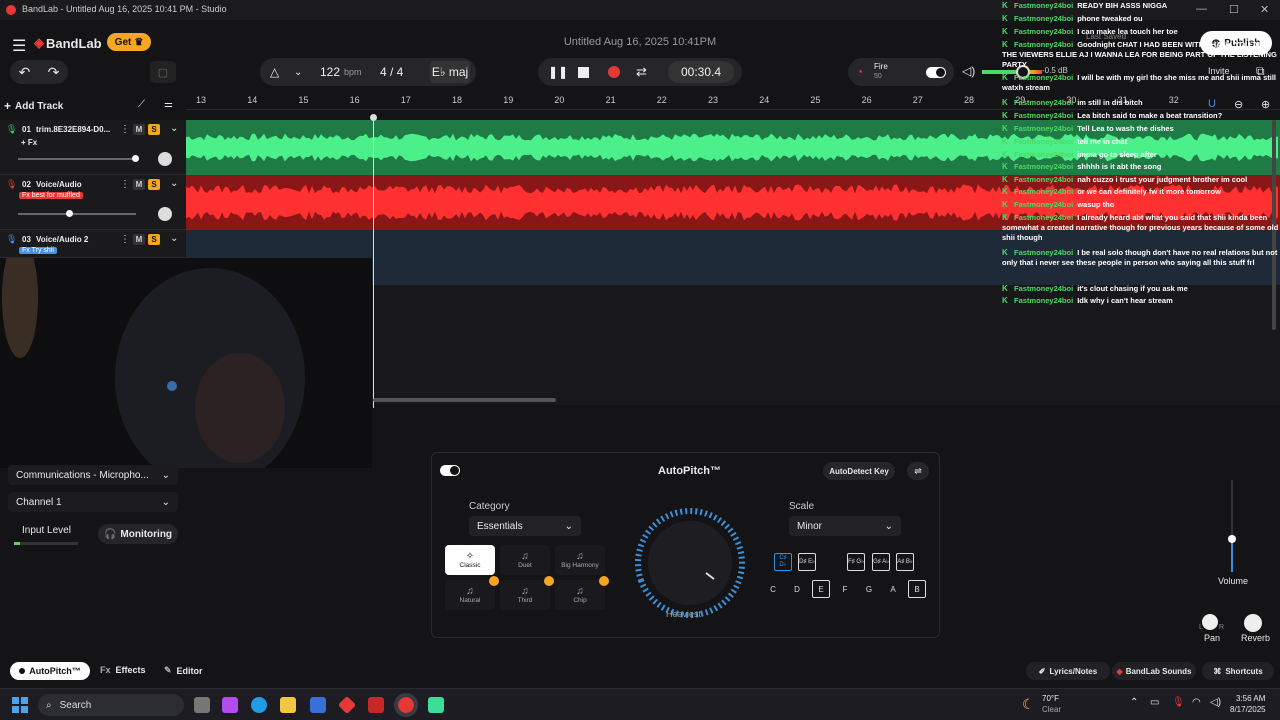 The image size is (1280, 720). Describe the element at coordinates (436, 705) in the screenshot. I see `app2-icon` at that location.